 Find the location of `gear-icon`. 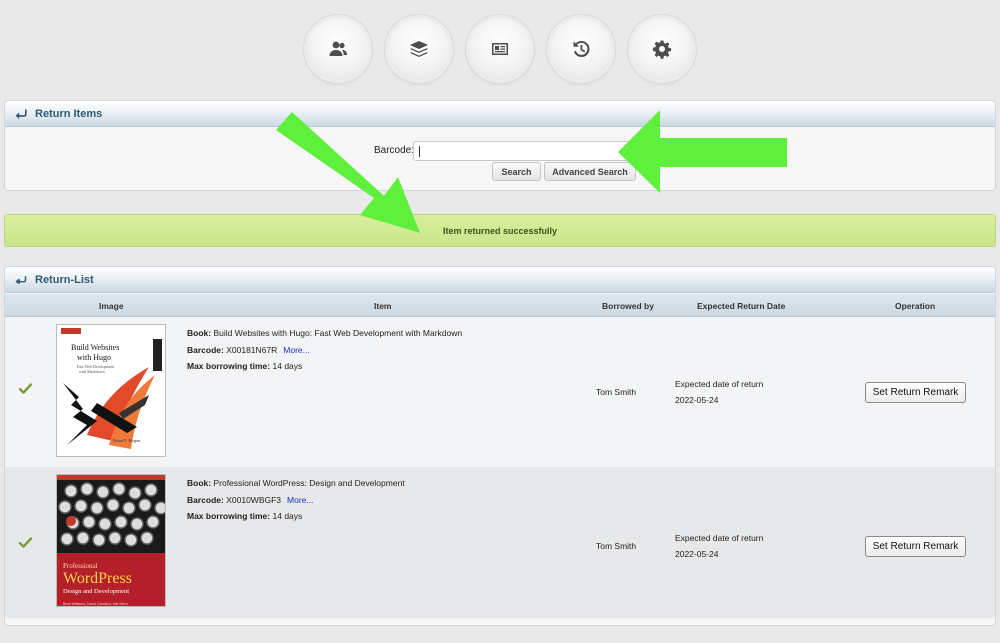

gear-icon is located at coordinates (662, 49).